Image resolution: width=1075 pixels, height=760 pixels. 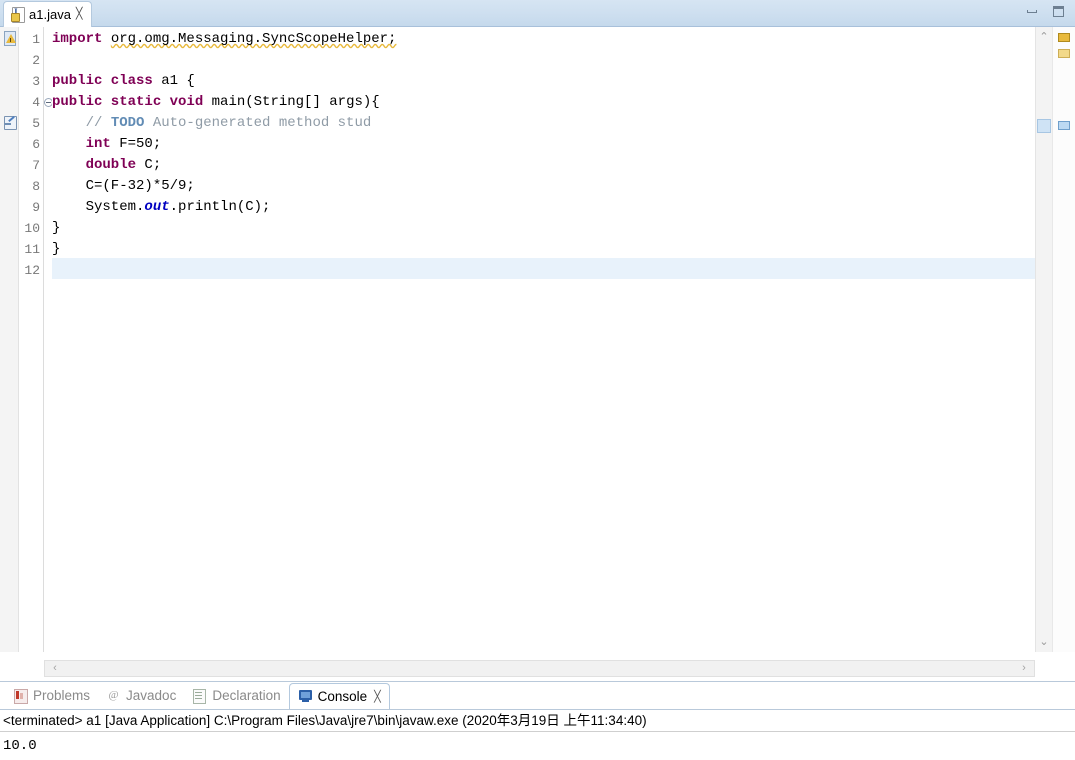 What do you see at coordinates (1058, 11) in the screenshot?
I see `maximize-icon` at bounding box center [1058, 11].